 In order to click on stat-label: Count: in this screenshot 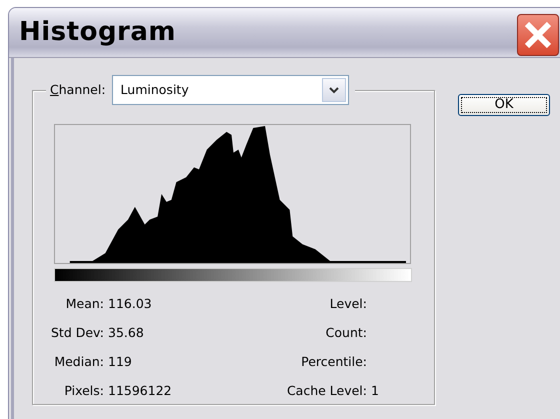, I will do `click(345, 333)`.